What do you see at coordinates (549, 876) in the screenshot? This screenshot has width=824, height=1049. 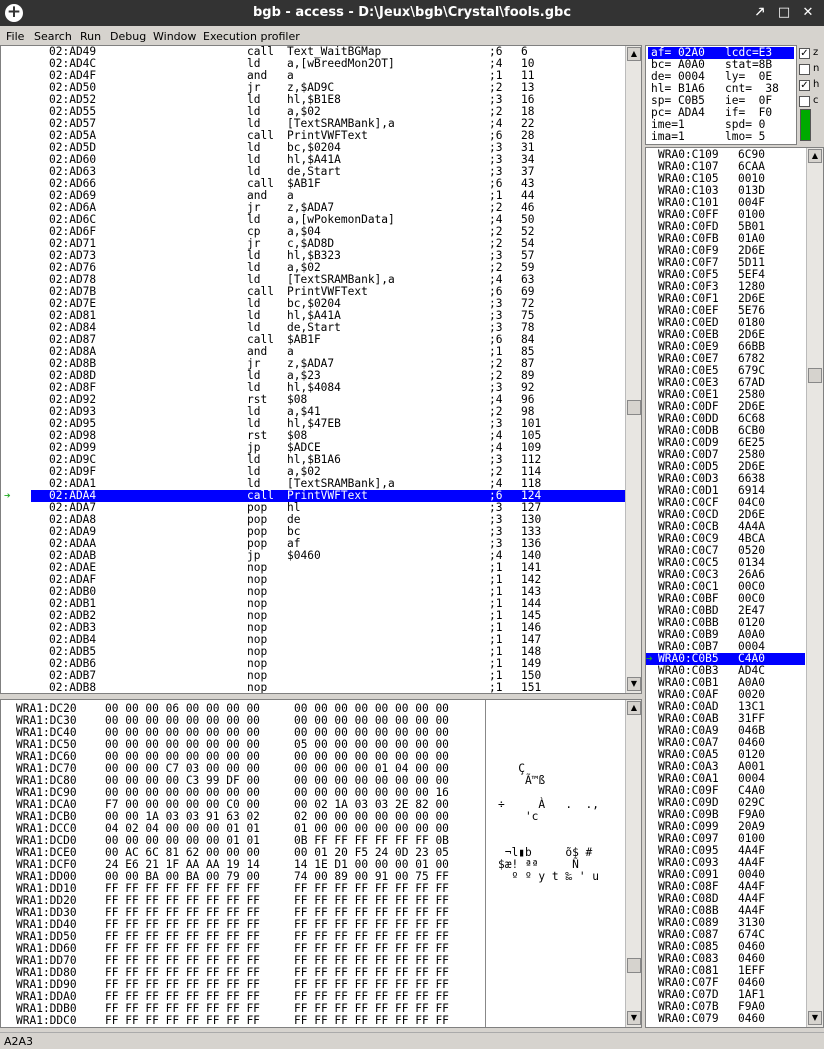 I see `hex-ascii: º º y t ‰ ' u` at bounding box center [549, 876].